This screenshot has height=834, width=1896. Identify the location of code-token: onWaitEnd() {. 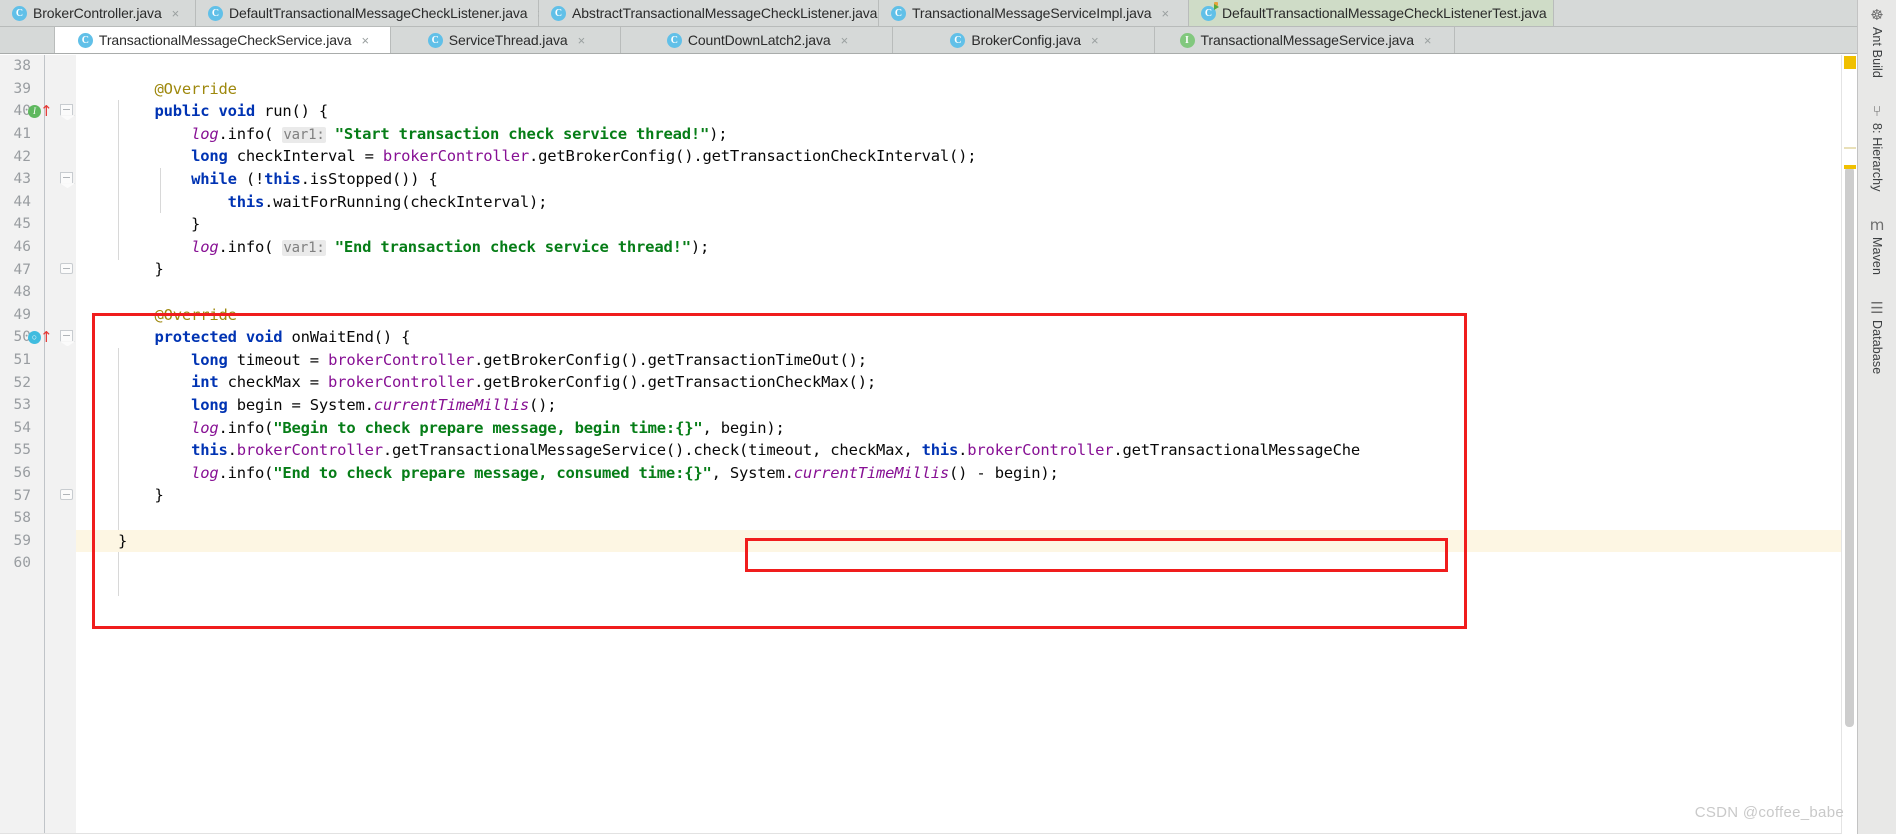
(351, 337).